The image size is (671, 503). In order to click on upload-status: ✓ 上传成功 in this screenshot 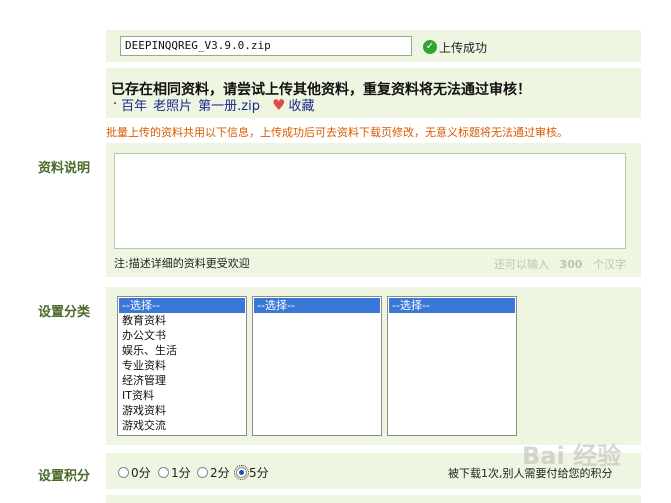, I will do `click(455, 47)`.